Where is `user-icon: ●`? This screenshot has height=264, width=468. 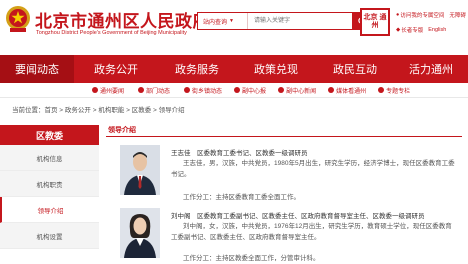
user-icon: ● is located at coordinates (398, 15).